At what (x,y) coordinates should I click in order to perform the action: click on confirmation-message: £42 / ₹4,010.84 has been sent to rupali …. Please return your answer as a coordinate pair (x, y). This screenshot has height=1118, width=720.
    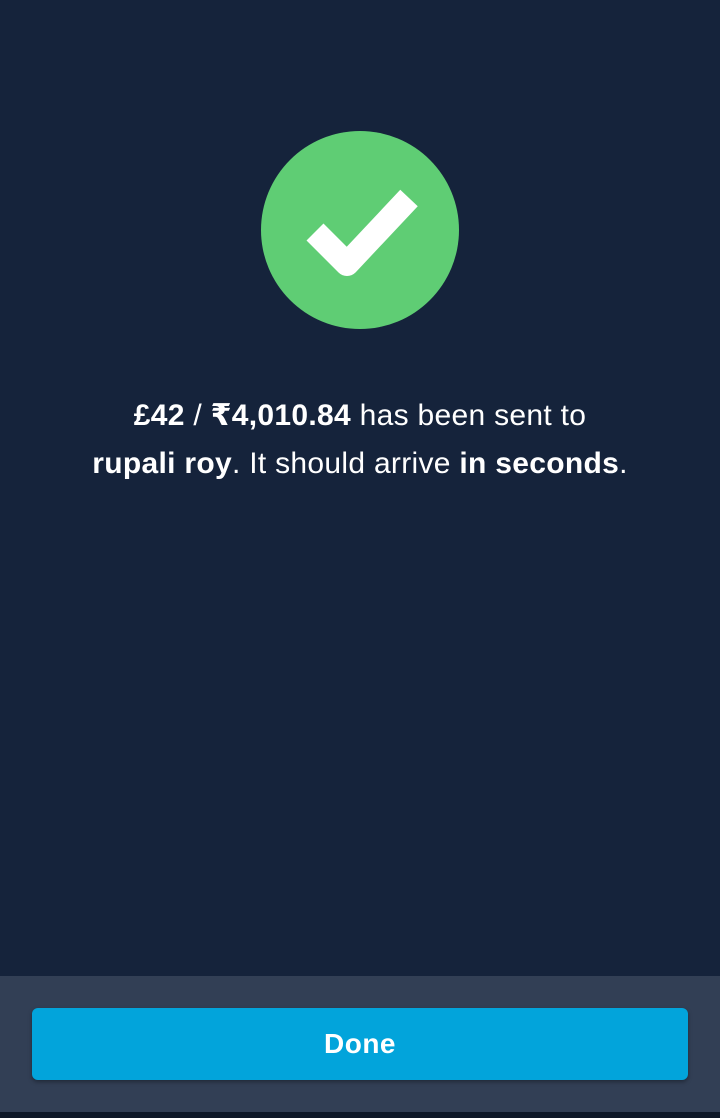
    Looking at the image, I should click on (360, 440).